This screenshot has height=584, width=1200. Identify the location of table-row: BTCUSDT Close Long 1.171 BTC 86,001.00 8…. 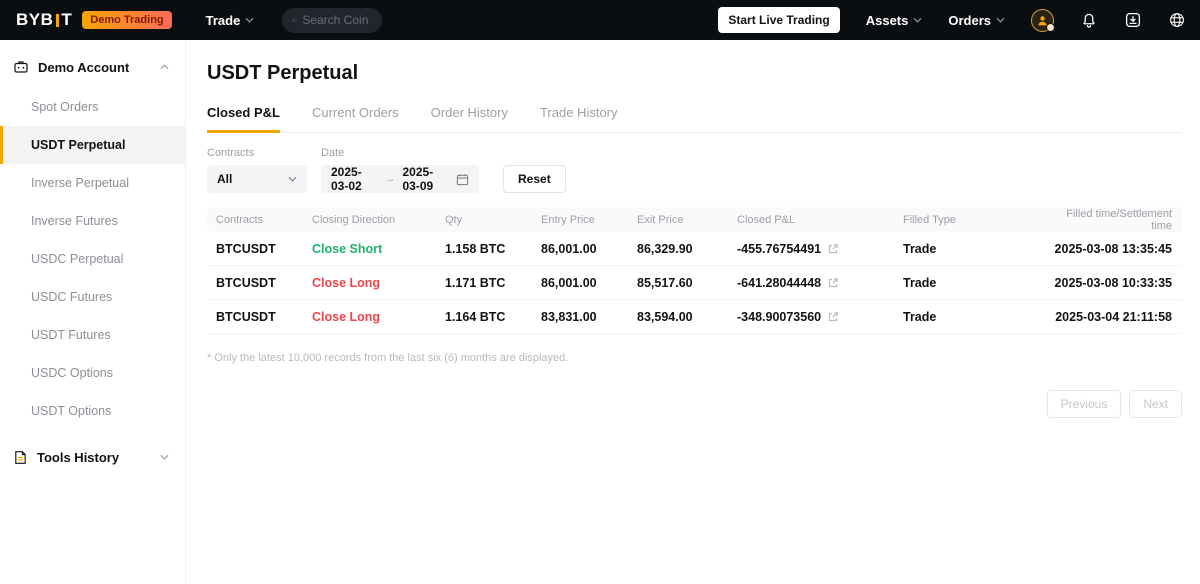
(694, 283).